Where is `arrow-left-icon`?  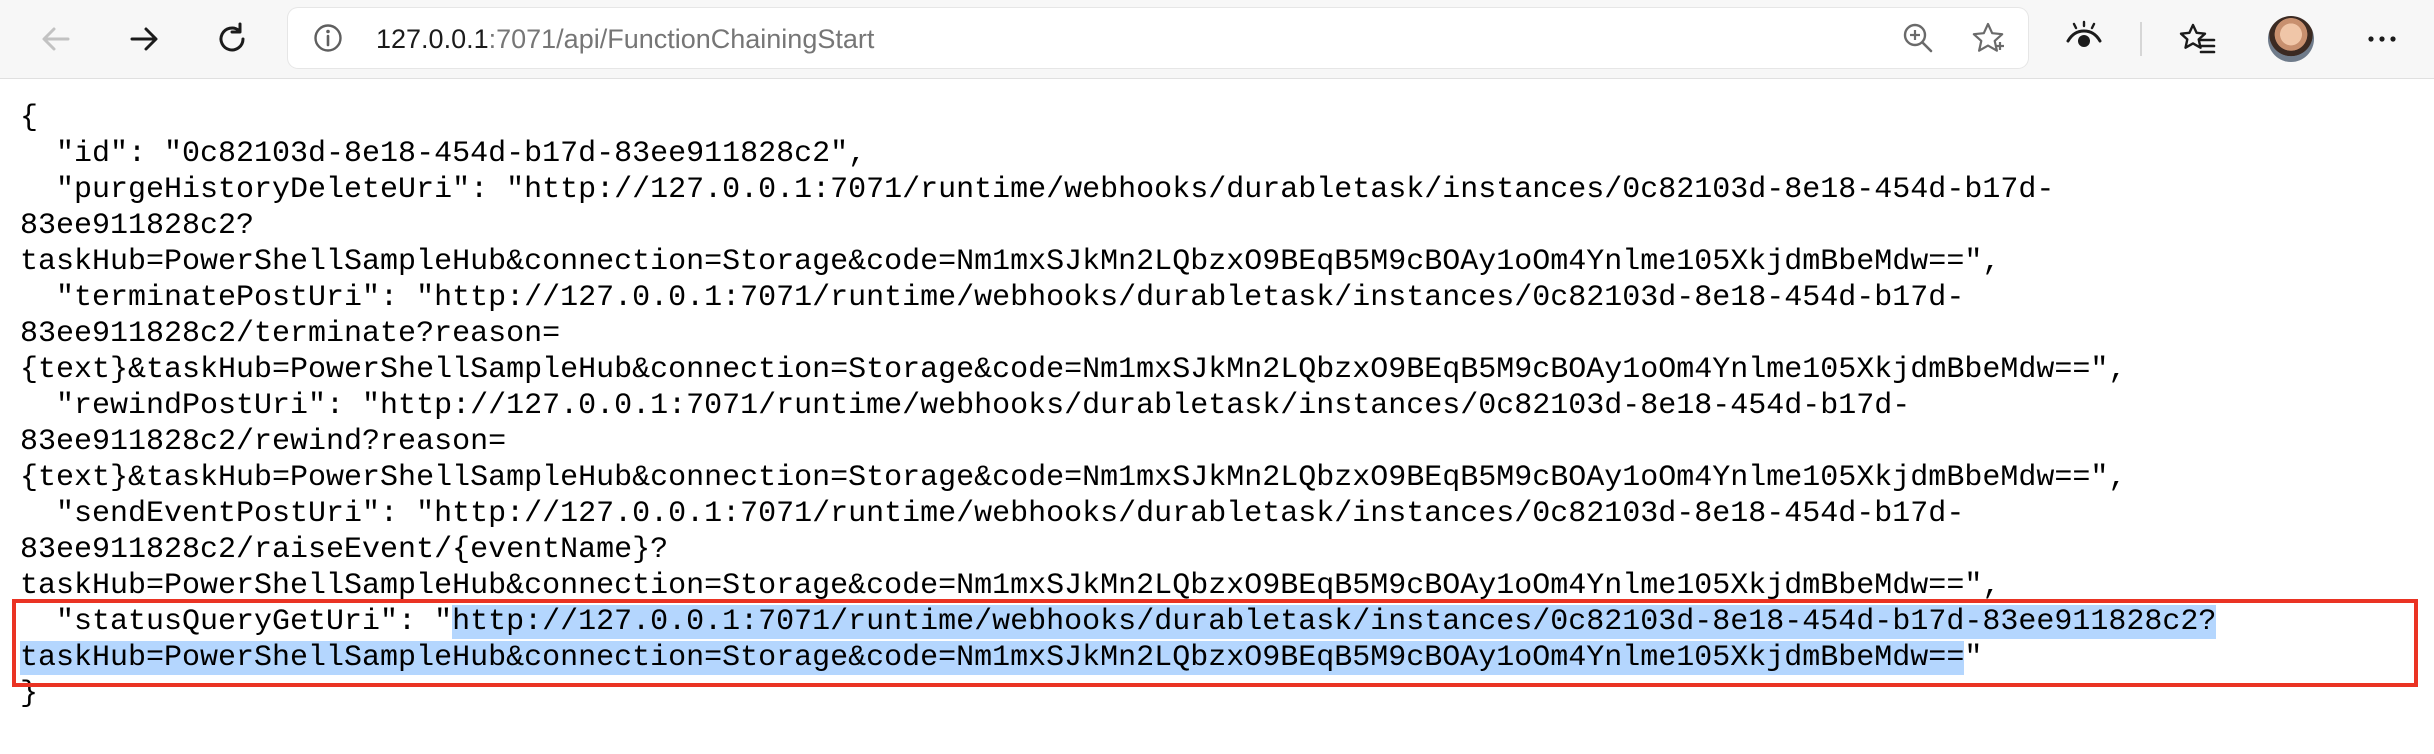 arrow-left-icon is located at coordinates (56, 39).